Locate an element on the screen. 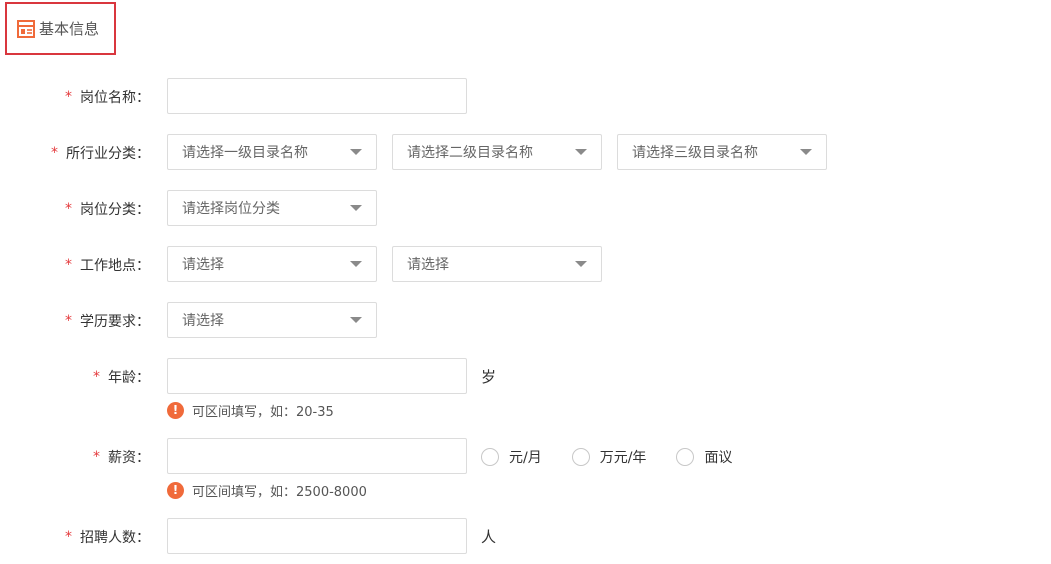 Image resolution: width=1051 pixels, height=564 pixels. age-hint-text: 可区间填写，如：20-35 is located at coordinates (263, 412).